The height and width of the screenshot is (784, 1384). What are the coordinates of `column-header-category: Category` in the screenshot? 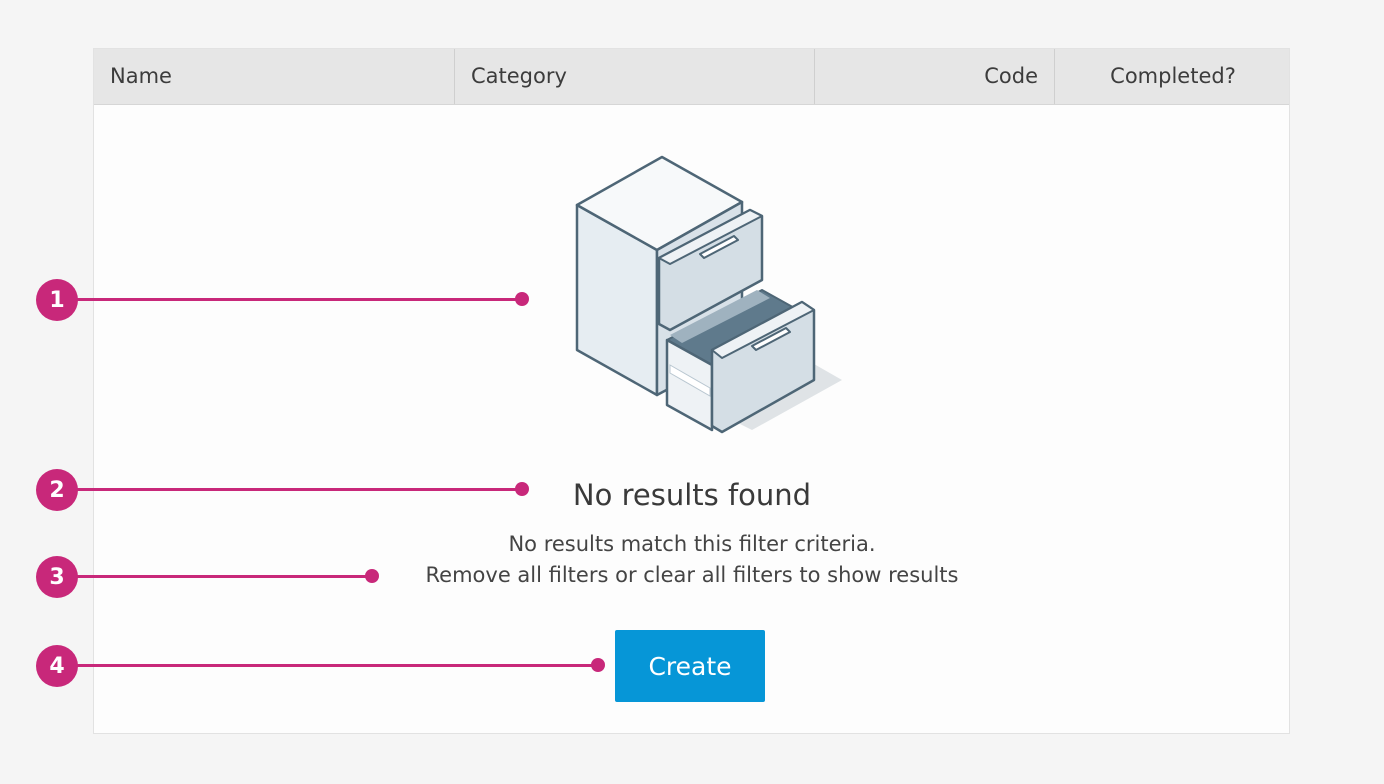 It's located at (634, 76).